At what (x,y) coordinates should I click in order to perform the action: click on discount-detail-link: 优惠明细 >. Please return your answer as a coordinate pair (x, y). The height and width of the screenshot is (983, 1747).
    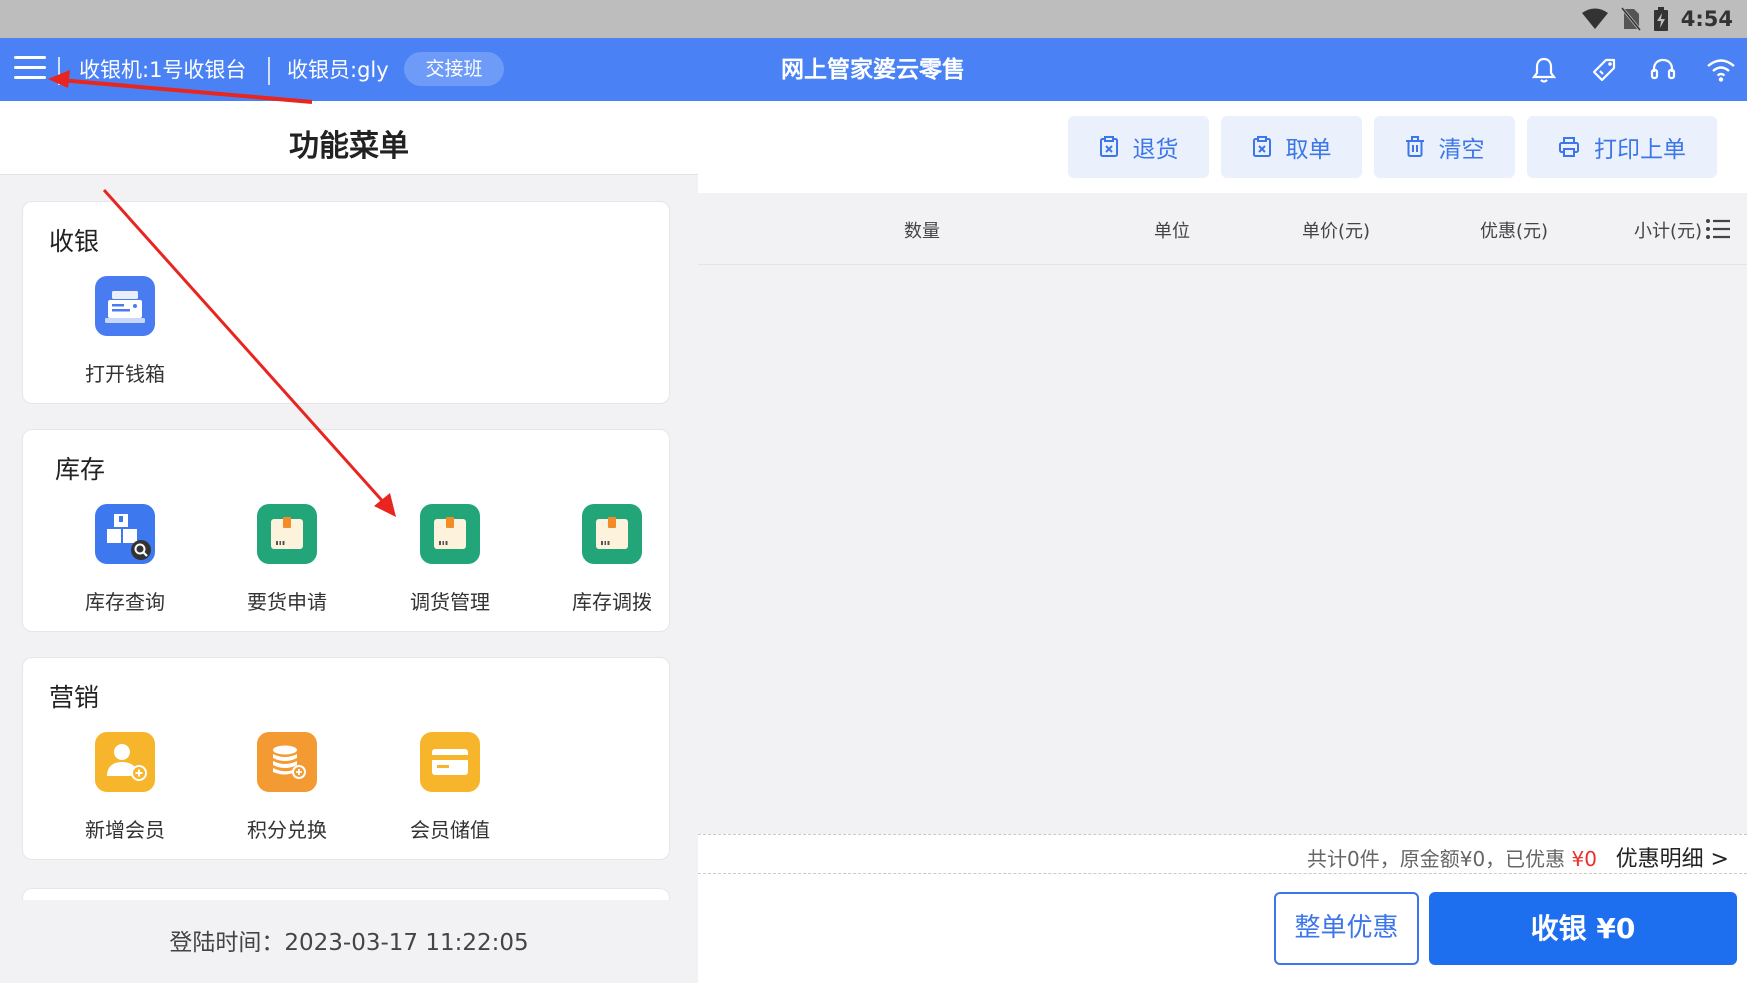
    Looking at the image, I should click on (1672, 857).